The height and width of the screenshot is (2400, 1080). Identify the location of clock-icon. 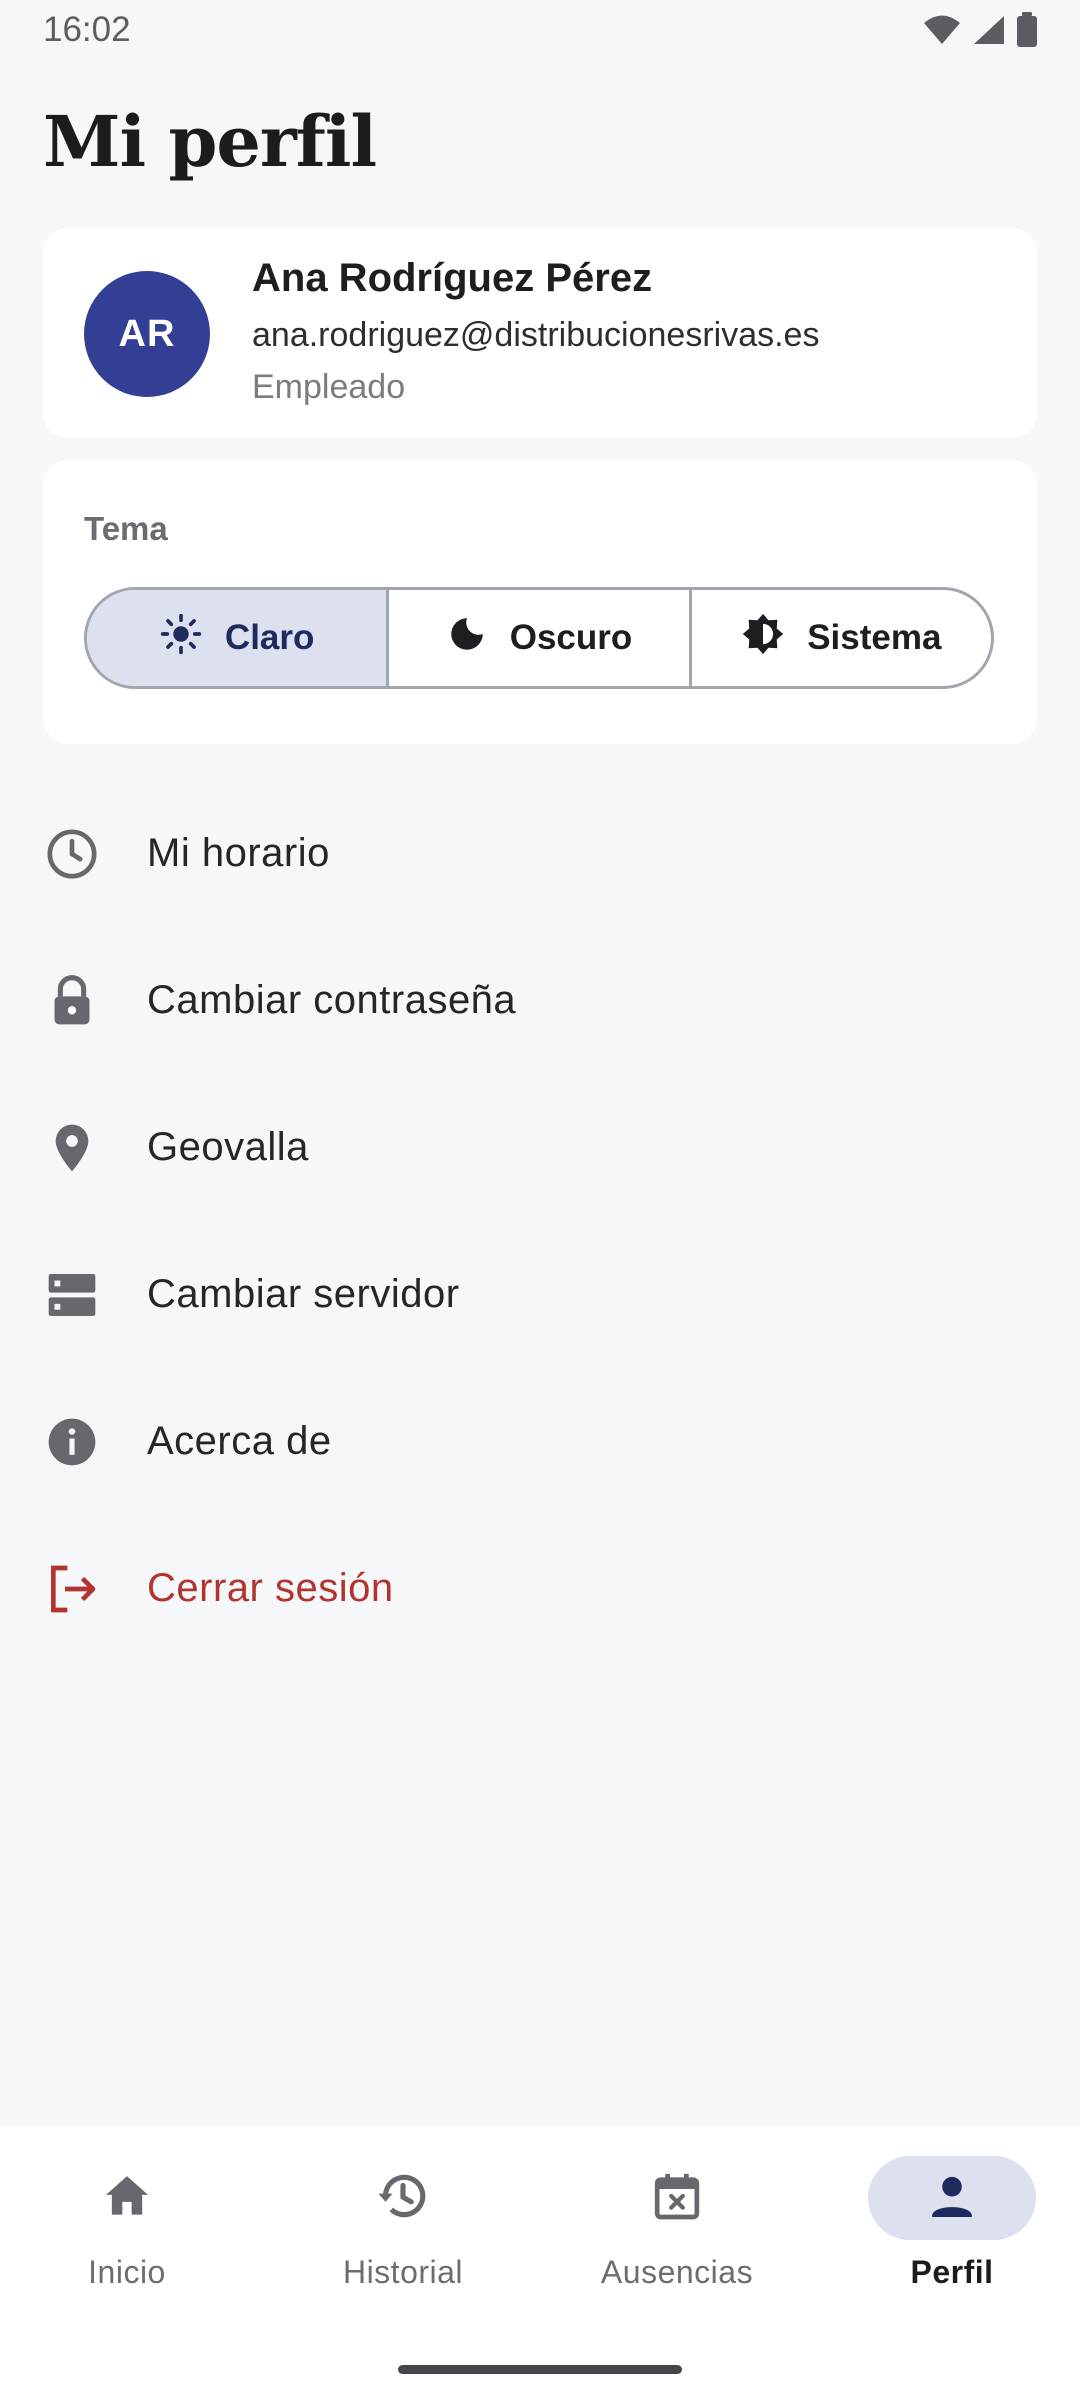
(72, 854).